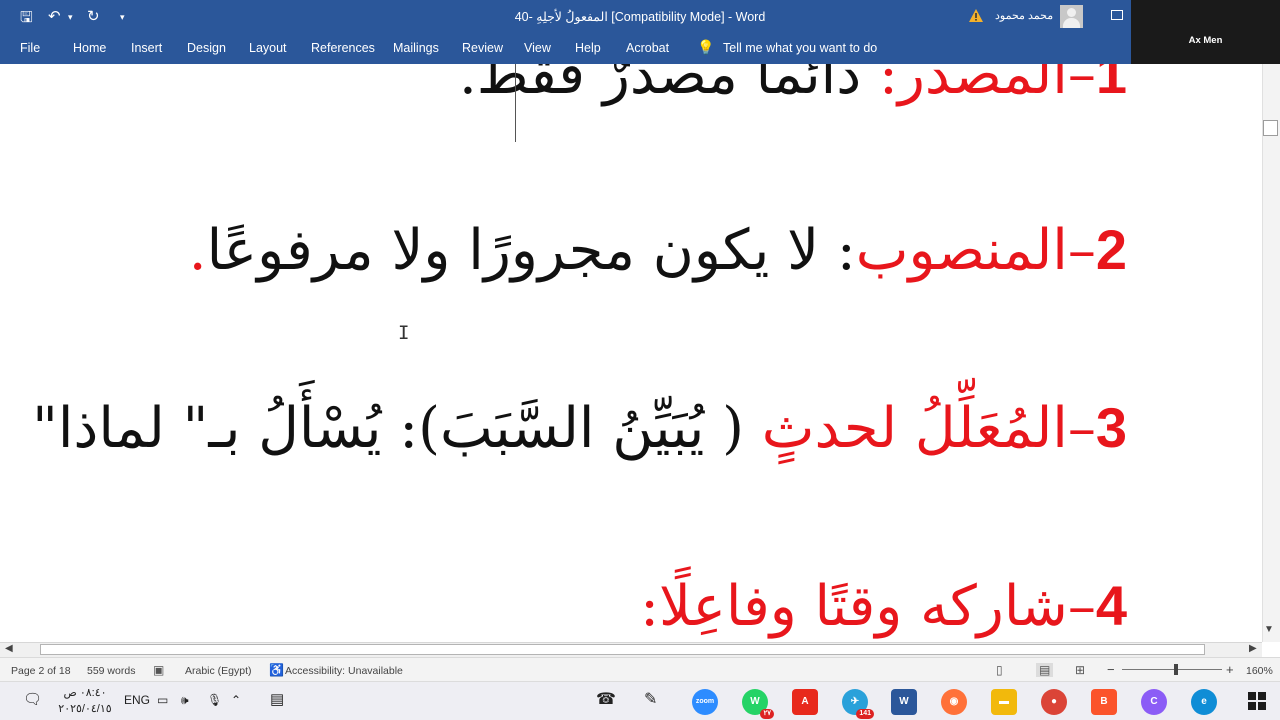 The width and height of the screenshot is (1280, 720). What do you see at coordinates (1045, 670) in the screenshot?
I see `print-layout-icon: ▤` at bounding box center [1045, 670].